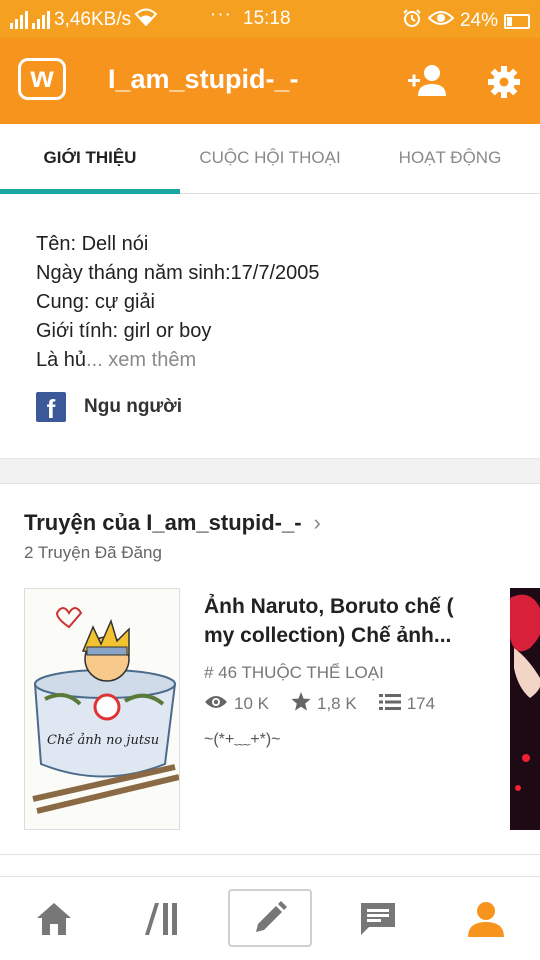  Describe the element at coordinates (270, 471) in the screenshot. I see `section-divider` at that location.